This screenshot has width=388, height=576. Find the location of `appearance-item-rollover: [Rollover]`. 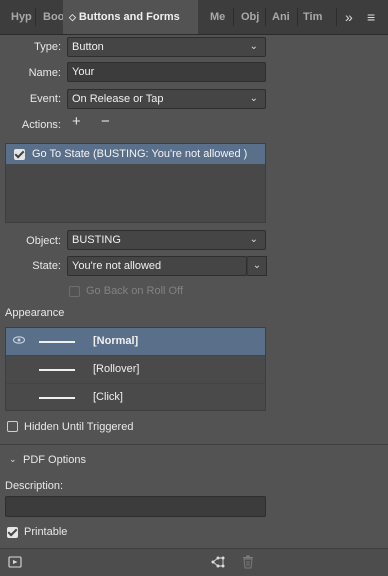

appearance-item-rollover: [Rollover] is located at coordinates (135, 370).